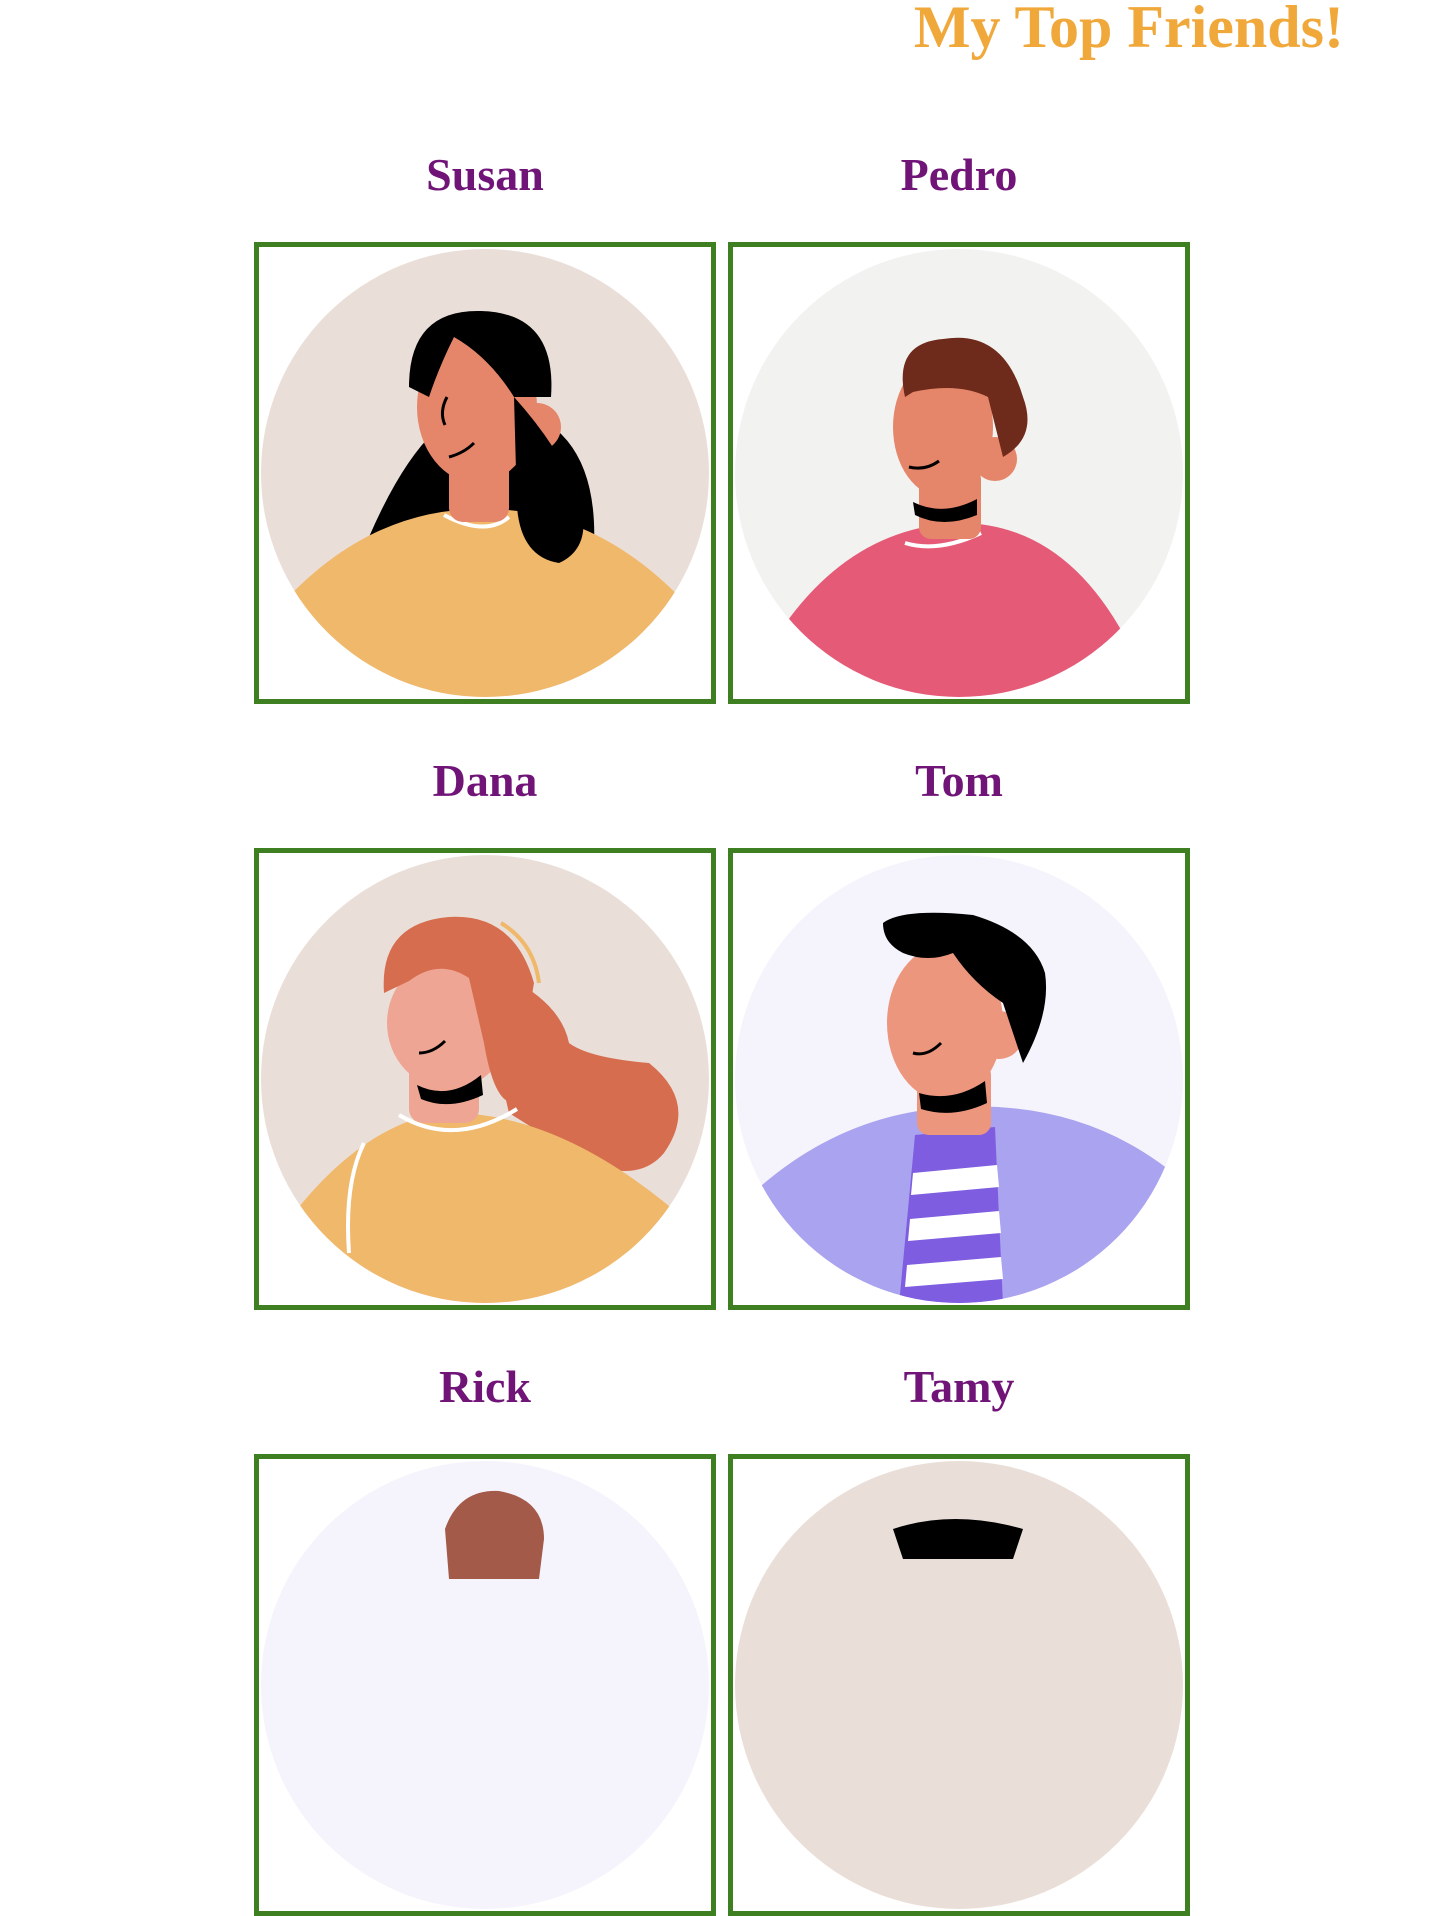 This screenshot has width=1444, height=1916. Describe the element at coordinates (959, 1386) in the screenshot. I see `friend-name: Tamy` at that location.